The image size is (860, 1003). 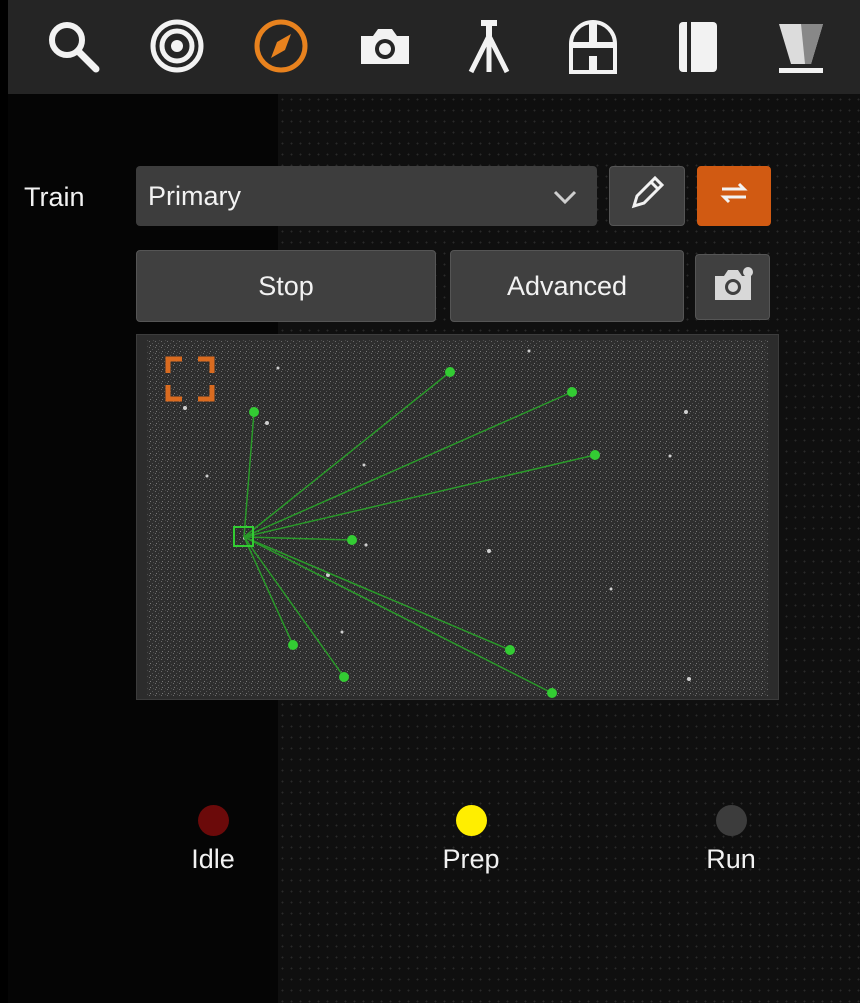 I want to click on edit-train-button, so click(x=647, y=196).